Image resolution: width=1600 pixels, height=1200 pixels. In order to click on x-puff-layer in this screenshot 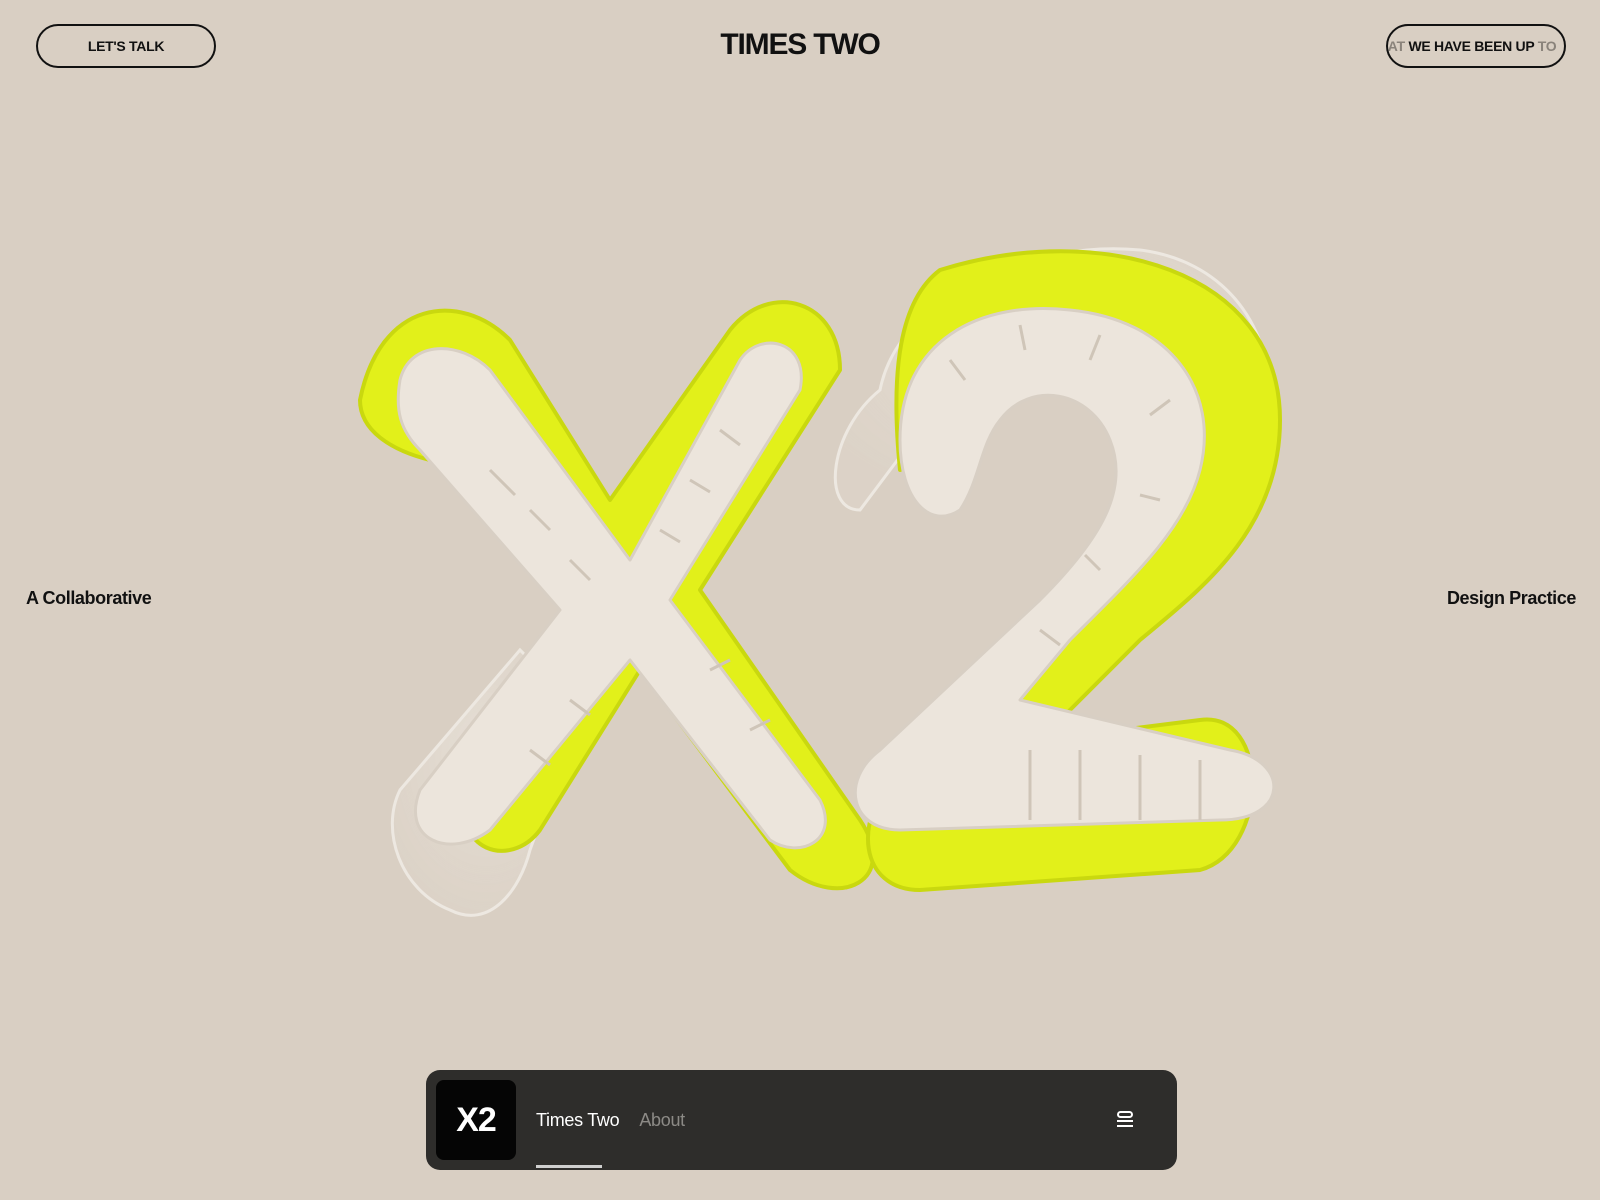, I will do `click(611, 595)`.